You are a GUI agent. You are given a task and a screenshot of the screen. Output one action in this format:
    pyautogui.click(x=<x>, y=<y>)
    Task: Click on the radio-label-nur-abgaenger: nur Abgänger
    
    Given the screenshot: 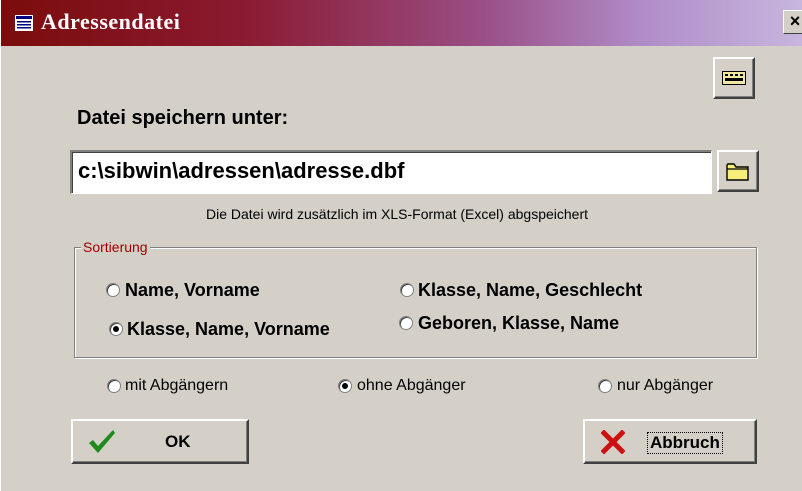 What is the action you would take?
    pyautogui.click(x=665, y=386)
    